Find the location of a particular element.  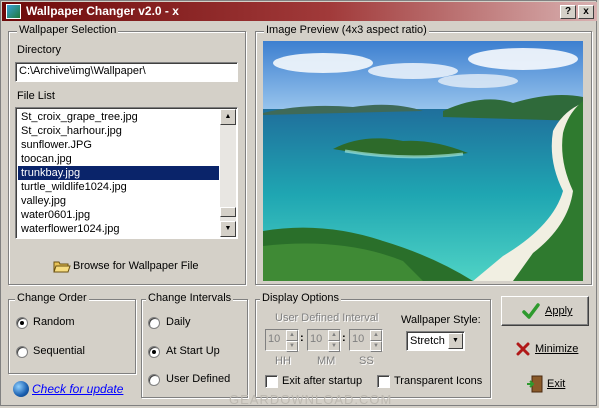

hours-spin-arrows: ▲ ▼ is located at coordinates (292, 341).